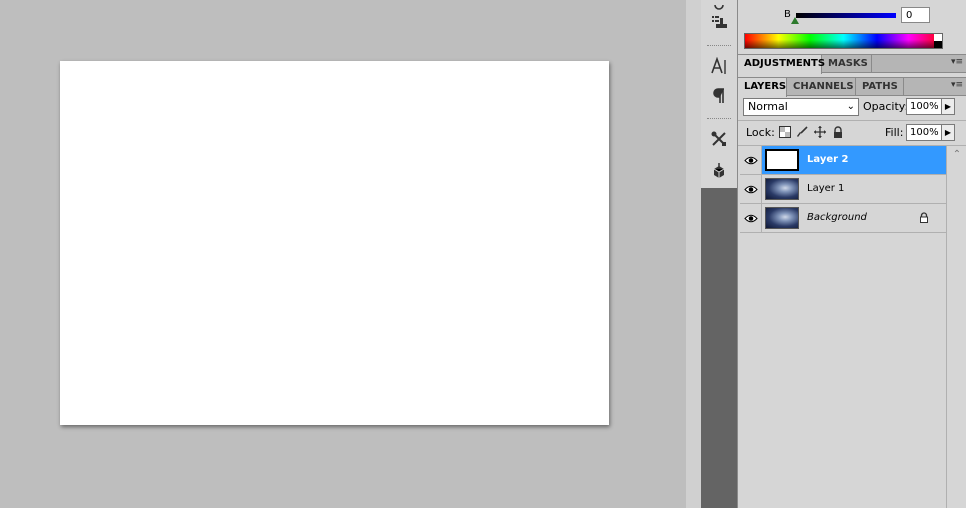 The width and height of the screenshot is (966, 508). I want to click on lock-all-icon, so click(838, 132).